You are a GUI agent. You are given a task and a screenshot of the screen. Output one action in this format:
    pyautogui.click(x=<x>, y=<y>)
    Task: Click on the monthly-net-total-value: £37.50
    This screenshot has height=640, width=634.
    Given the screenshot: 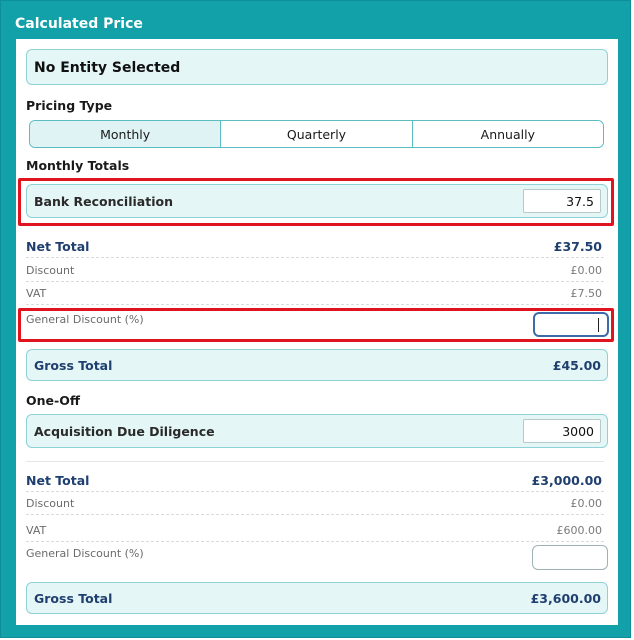 What is the action you would take?
    pyautogui.click(x=577, y=246)
    